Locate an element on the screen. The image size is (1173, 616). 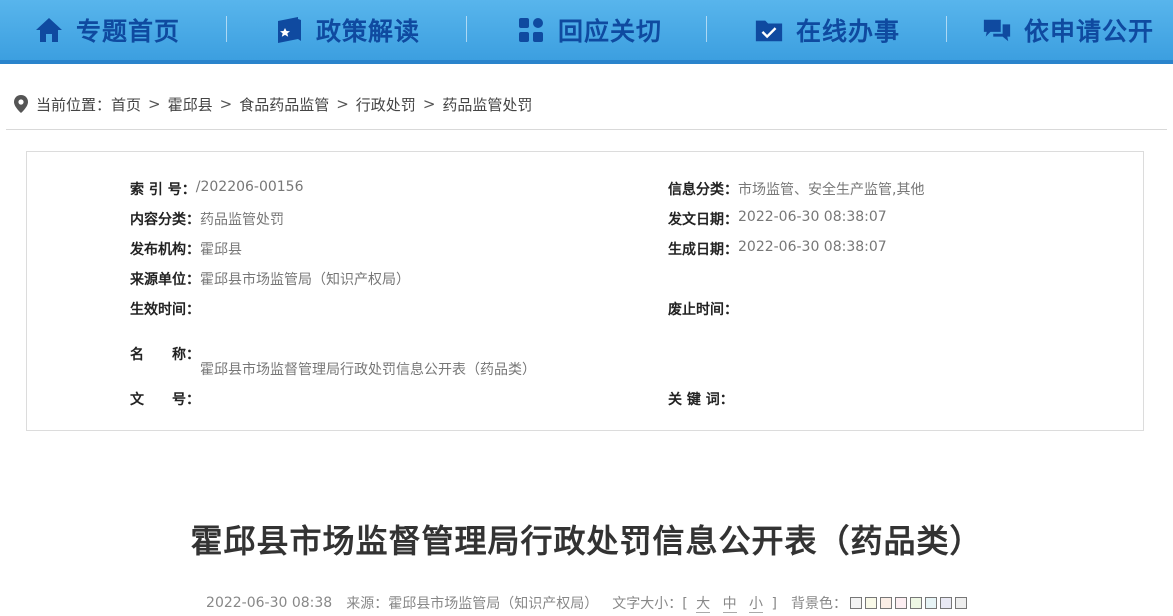
breadcrumb-home: 首页 is located at coordinates (126, 104).